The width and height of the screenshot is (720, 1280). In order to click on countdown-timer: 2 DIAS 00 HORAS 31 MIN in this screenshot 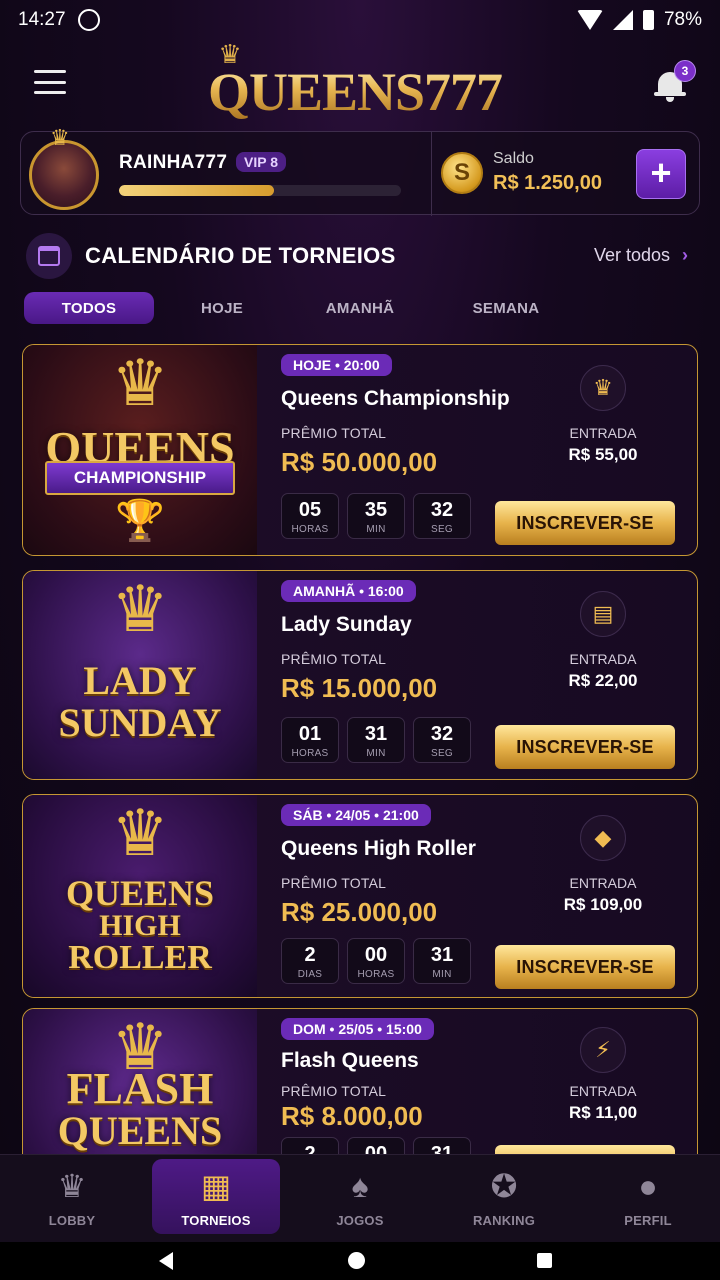, I will do `click(376, 961)`.